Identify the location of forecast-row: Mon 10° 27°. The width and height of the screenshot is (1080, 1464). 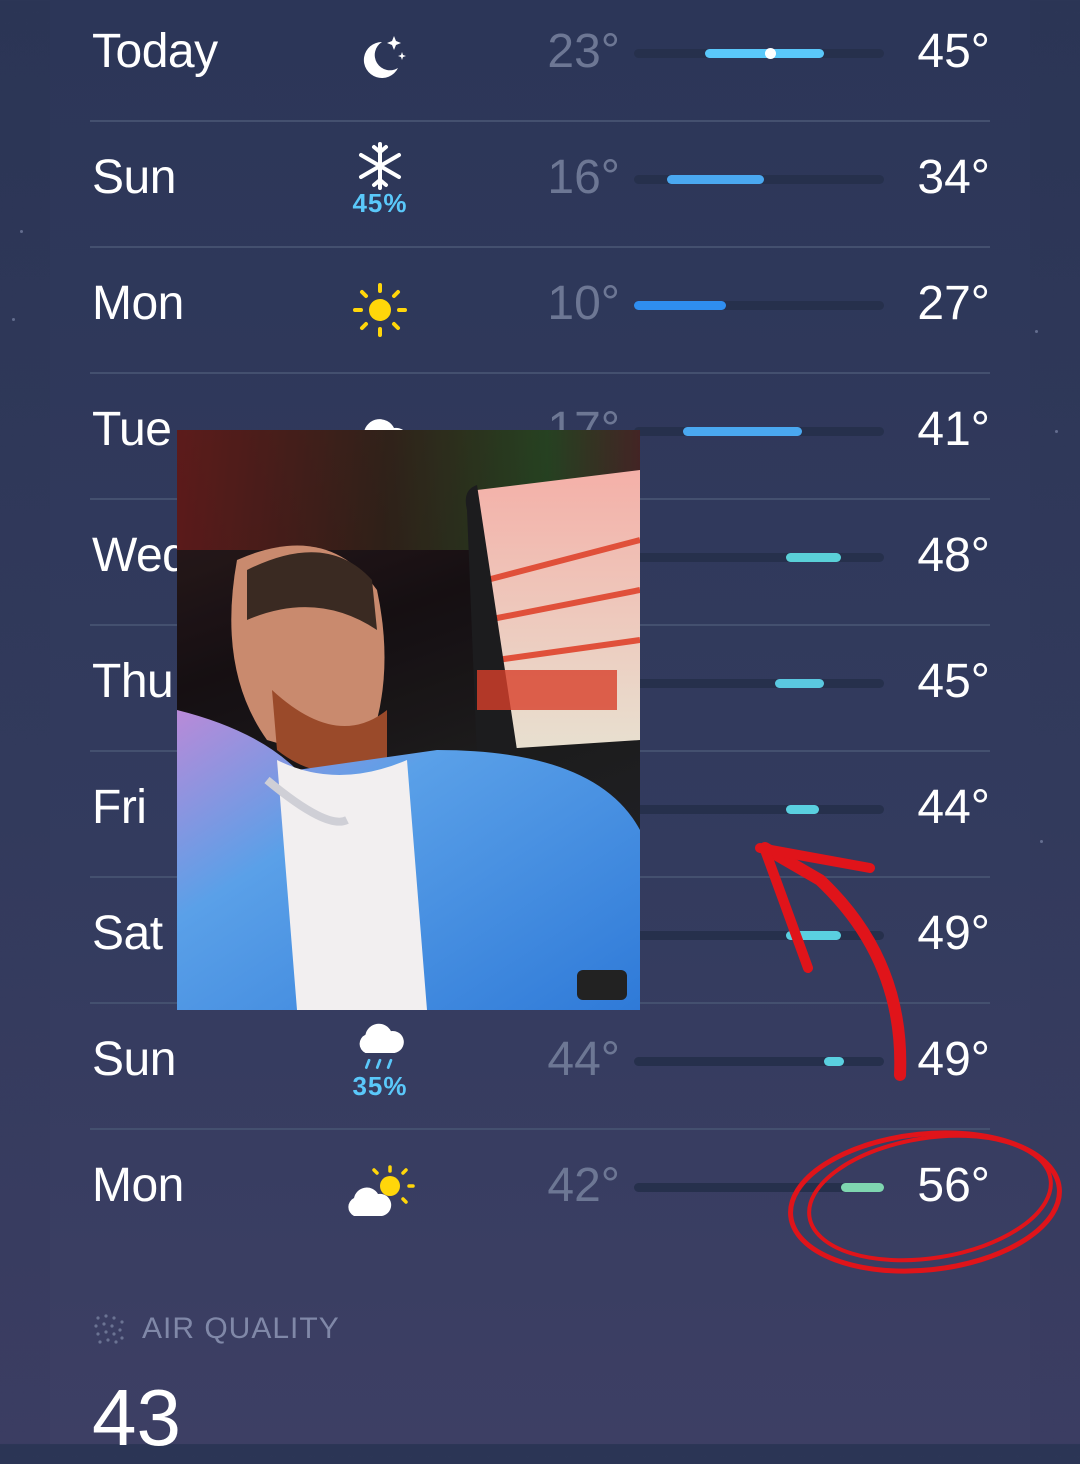
(540, 311).